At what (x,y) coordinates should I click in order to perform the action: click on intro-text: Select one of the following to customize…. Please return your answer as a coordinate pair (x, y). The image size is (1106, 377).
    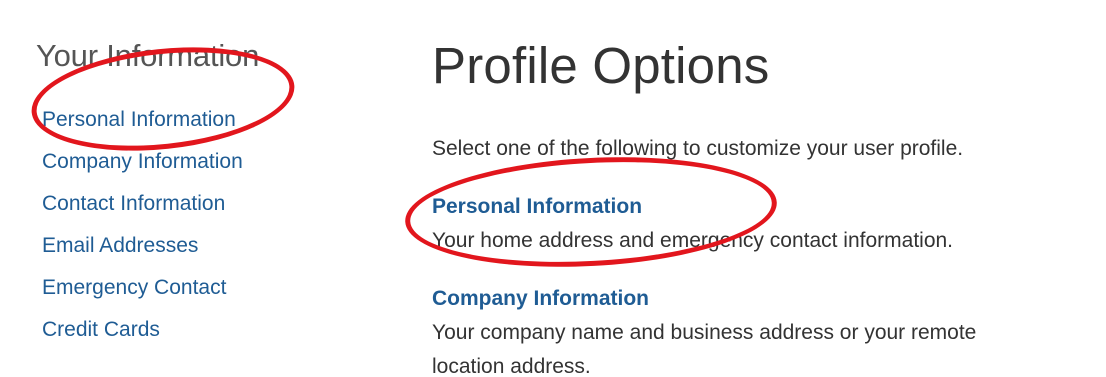
    Looking at the image, I should click on (698, 148).